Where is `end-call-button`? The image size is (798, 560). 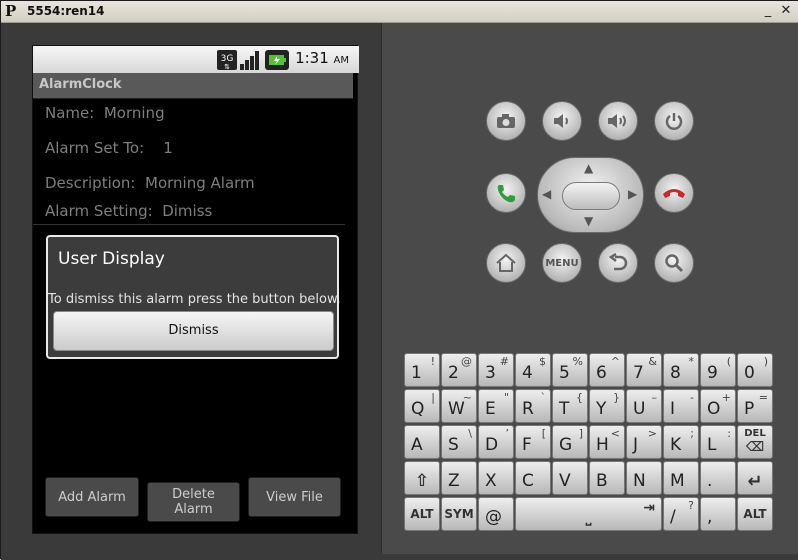 end-call-button is located at coordinates (674, 193).